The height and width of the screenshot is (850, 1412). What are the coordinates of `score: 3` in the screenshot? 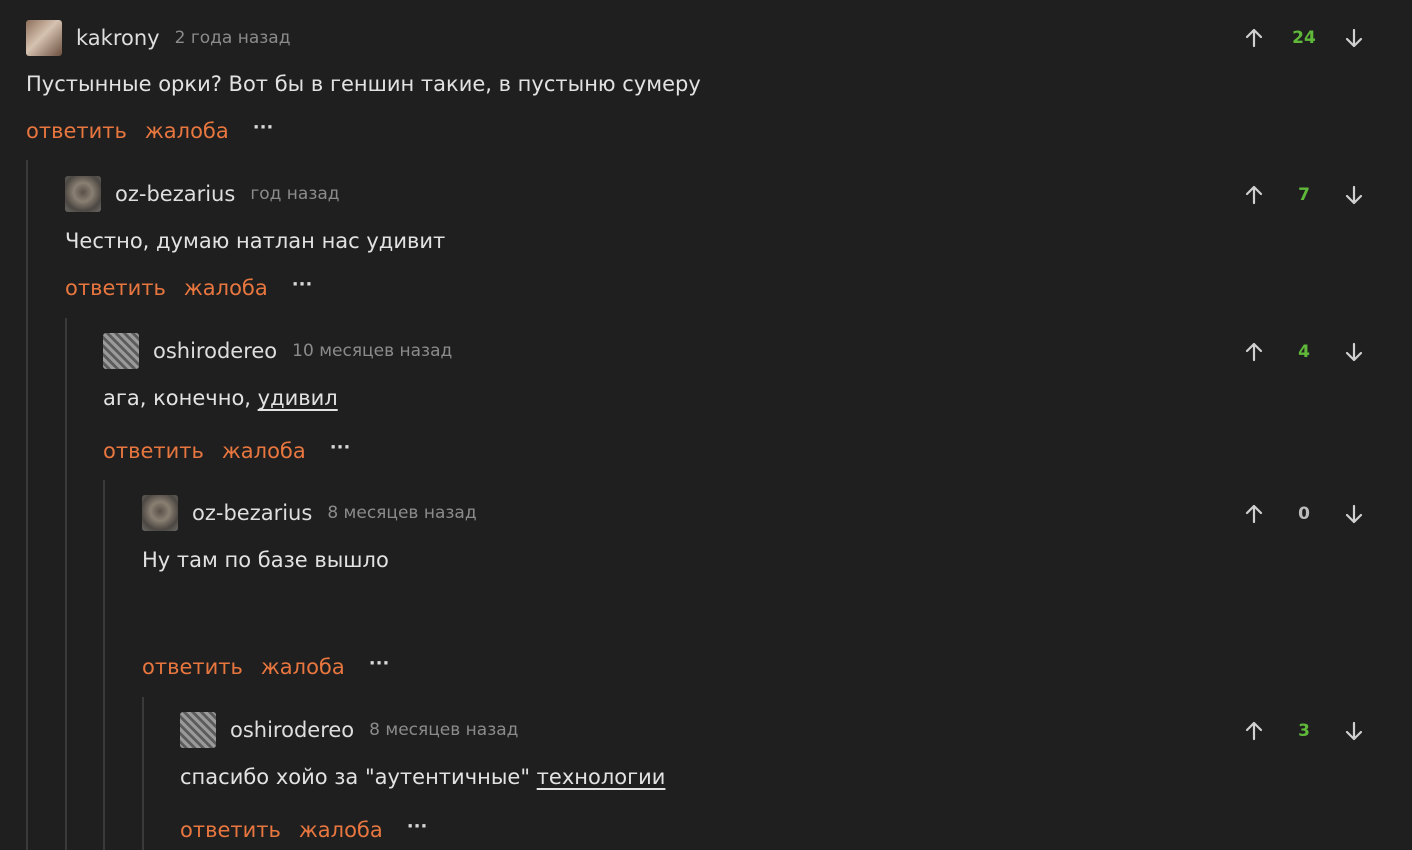 It's located at (1304, 731).